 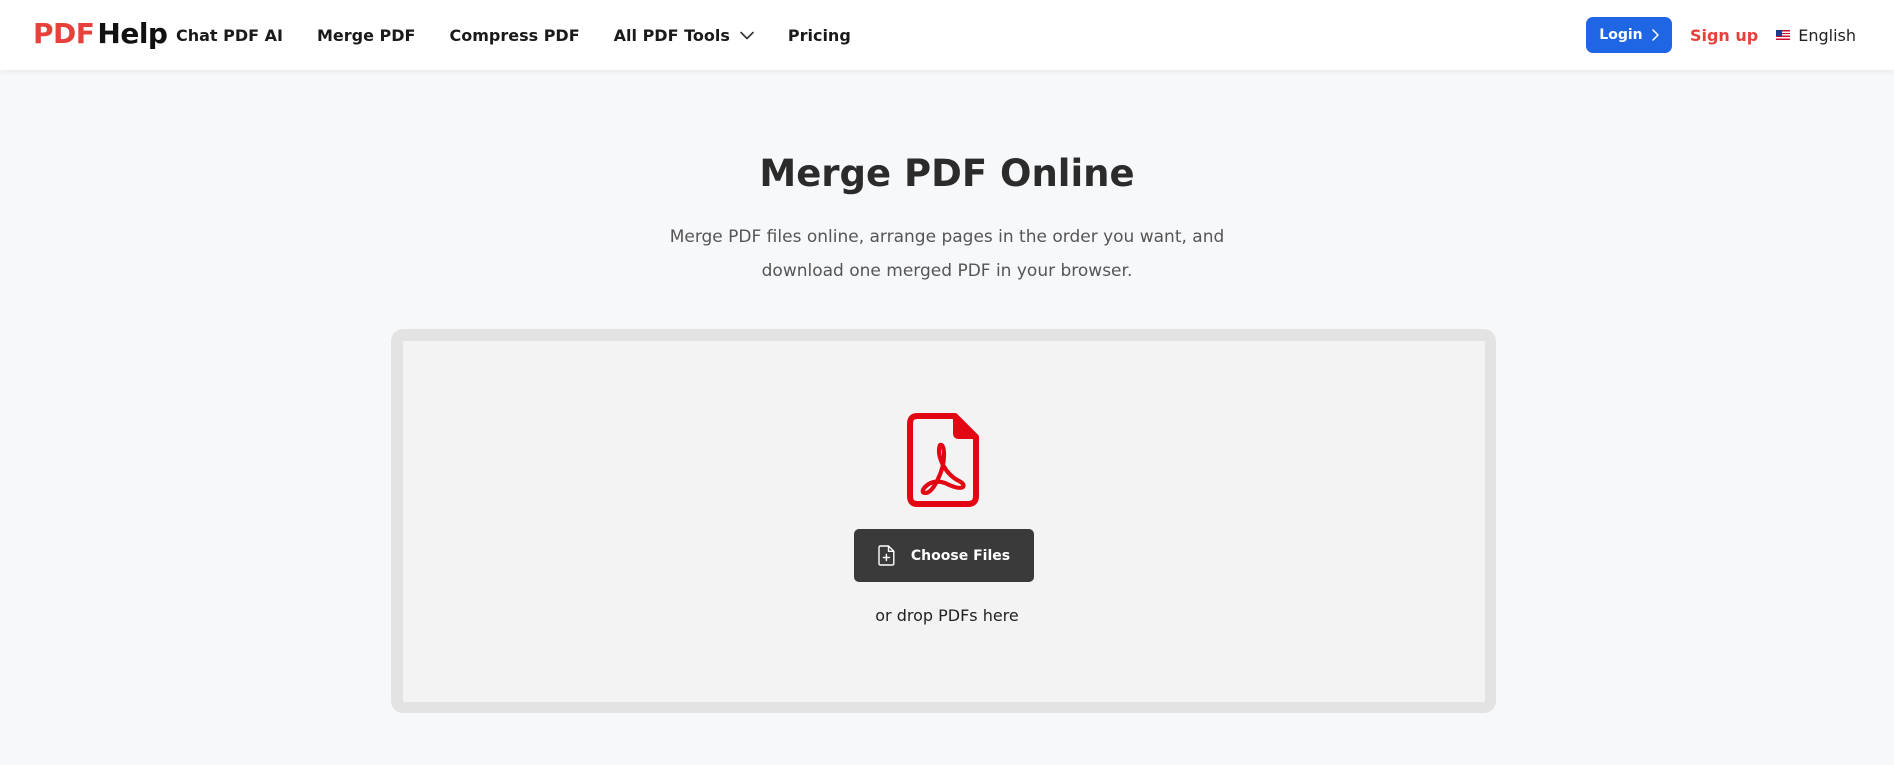 I want to click on nav-chat-pdf-ai-label: Chat PDF AI, so click(x=229, y=35).